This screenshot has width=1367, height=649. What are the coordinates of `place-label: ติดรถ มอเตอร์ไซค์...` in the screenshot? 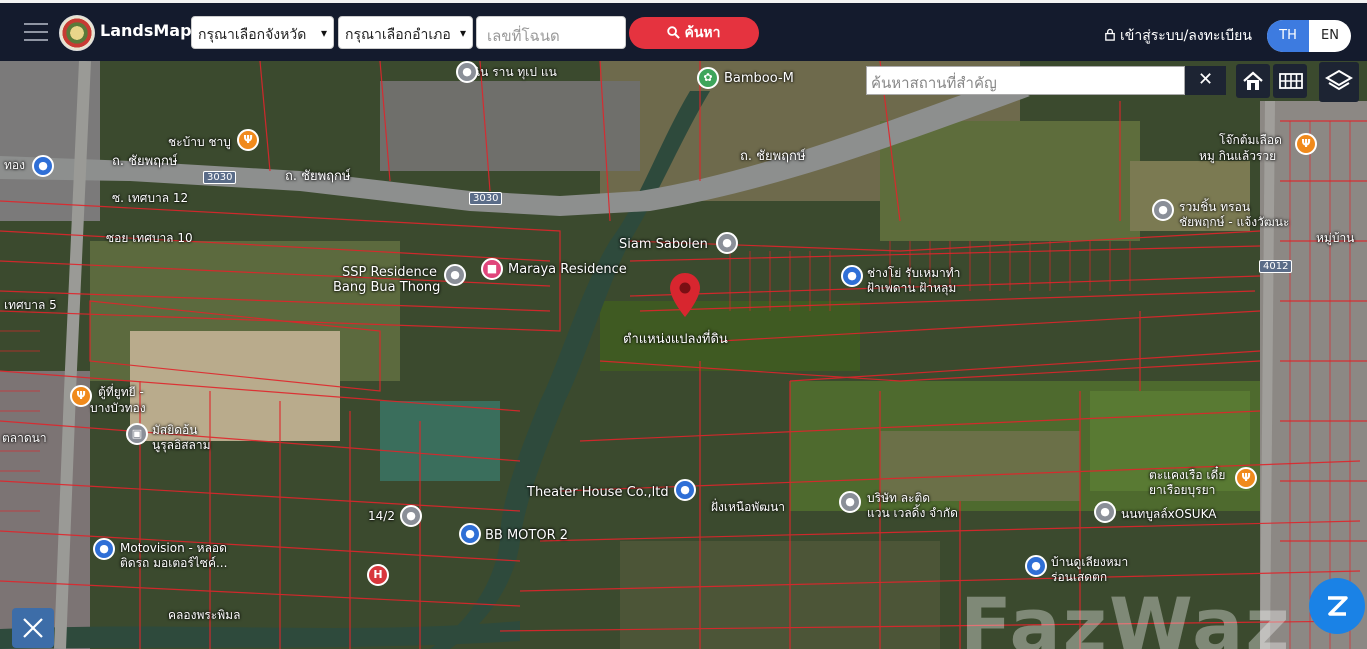 It's located at (174, 563).